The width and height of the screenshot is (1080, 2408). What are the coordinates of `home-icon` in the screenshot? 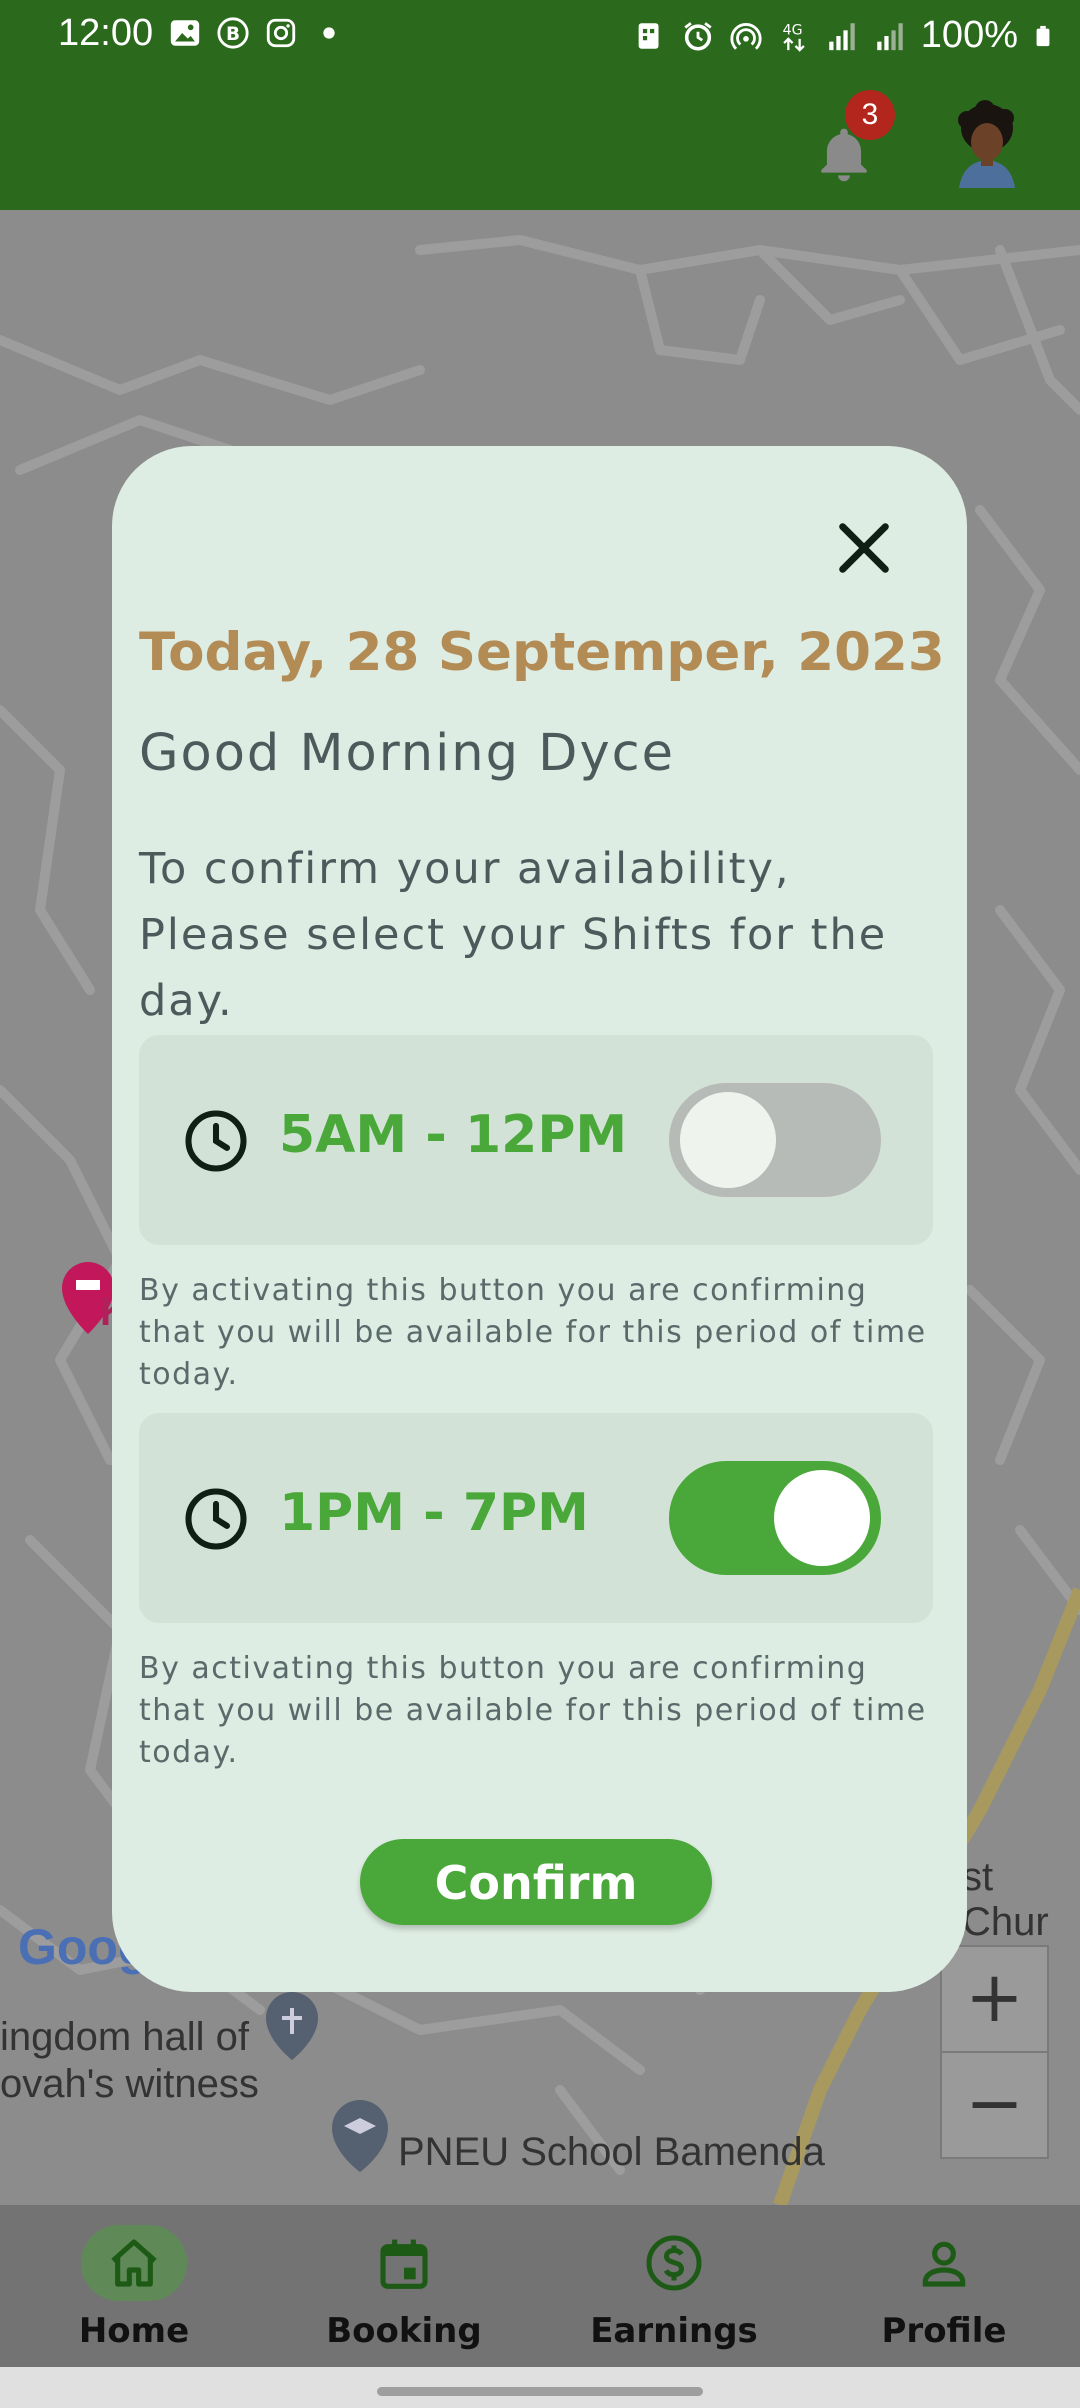 It's located at (134, 2263).